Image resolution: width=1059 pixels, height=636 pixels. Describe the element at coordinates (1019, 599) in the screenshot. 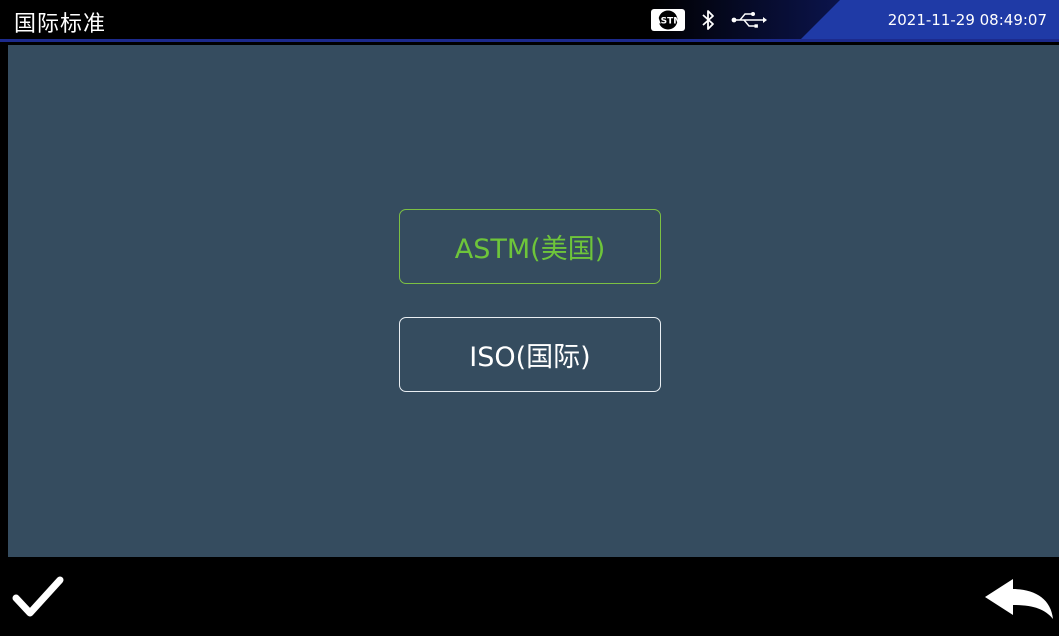

I see `return-arrow-icon` at that location.